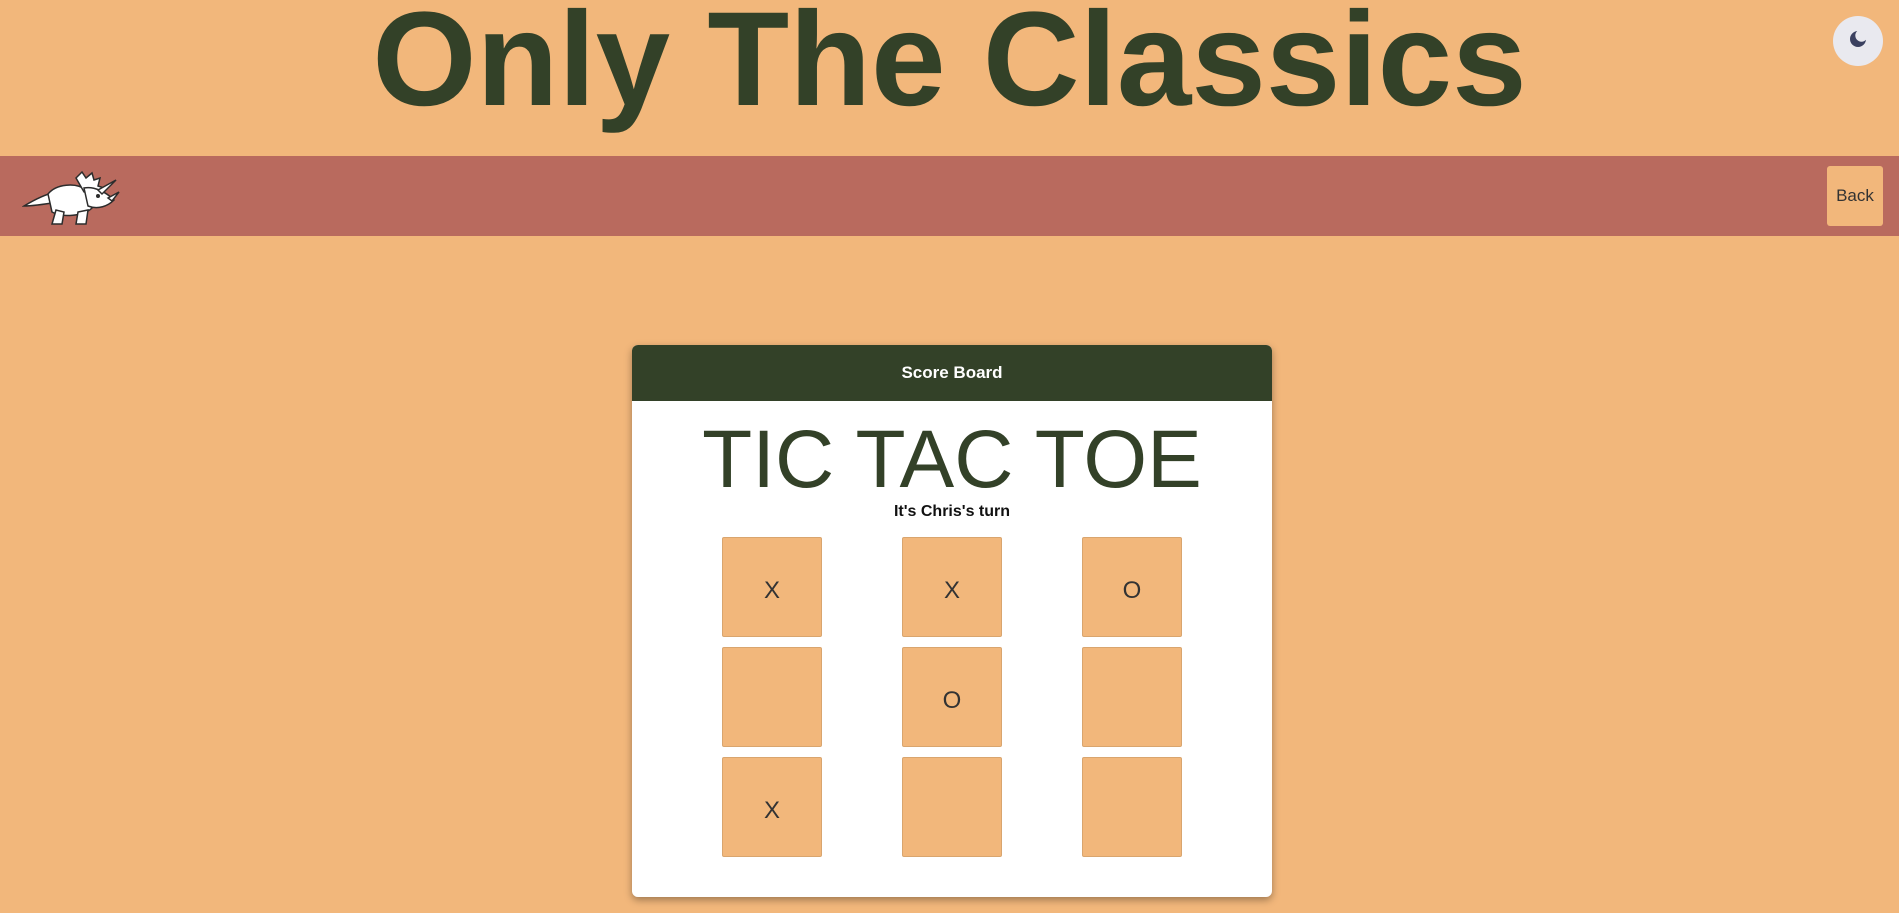 The image size is (1899, 913). Describe the element at coordinates (1855, 196) in the screenshot. I see `back-button: Back` at that location.